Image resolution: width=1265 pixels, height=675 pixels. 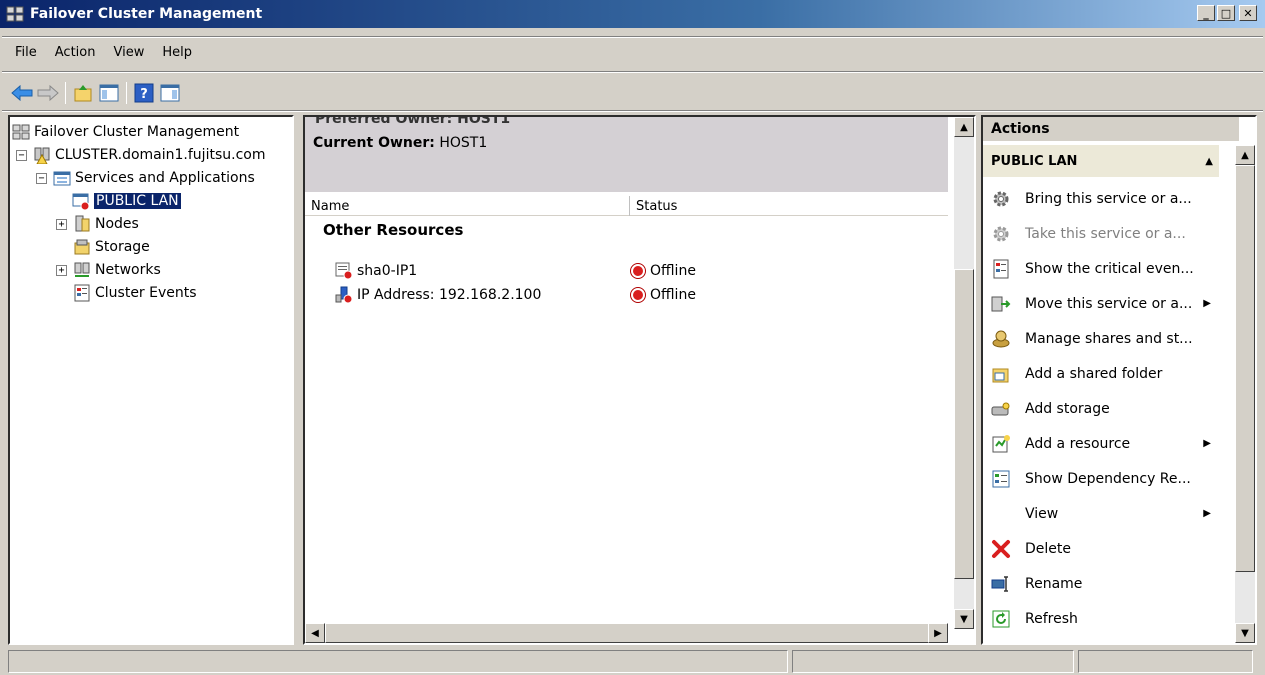 I want to click on preferred-owner-text: Preferred Owner: HOST1, so click(x=413, y=121).